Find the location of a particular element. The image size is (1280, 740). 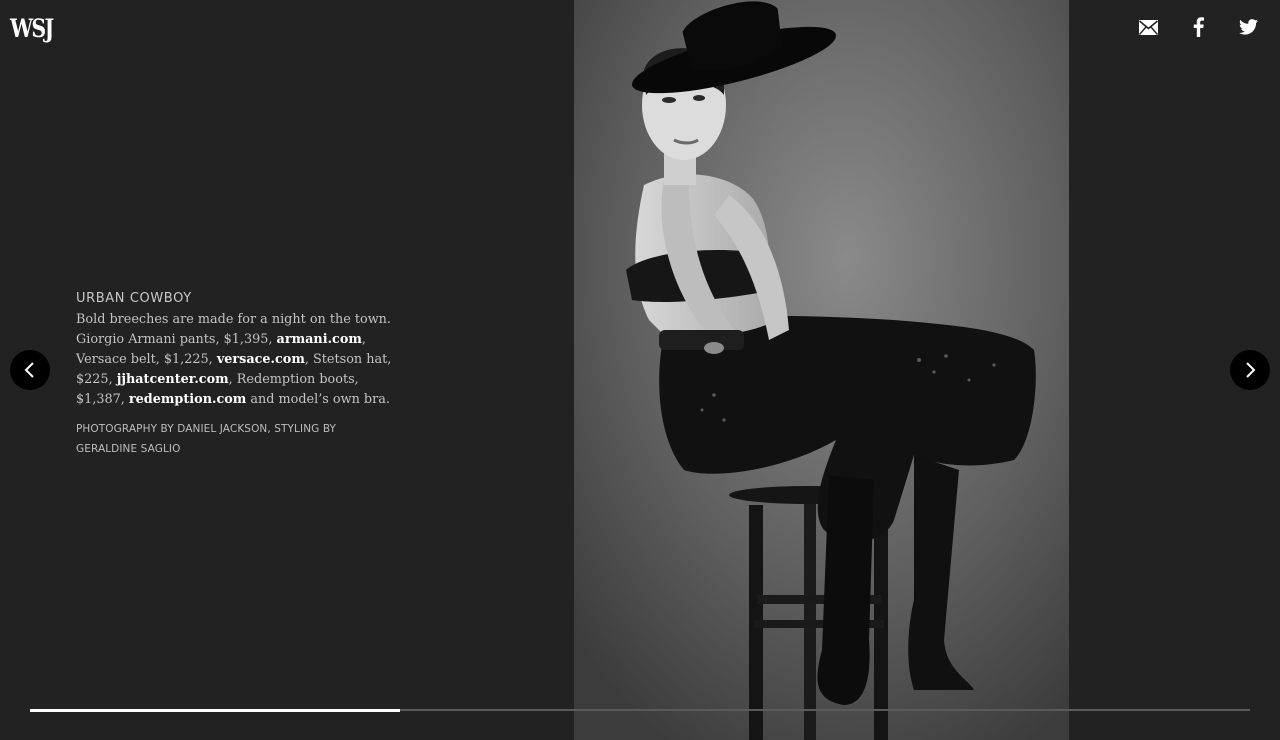

wsj-logo: WSJ is located at coordinates (32, 28).